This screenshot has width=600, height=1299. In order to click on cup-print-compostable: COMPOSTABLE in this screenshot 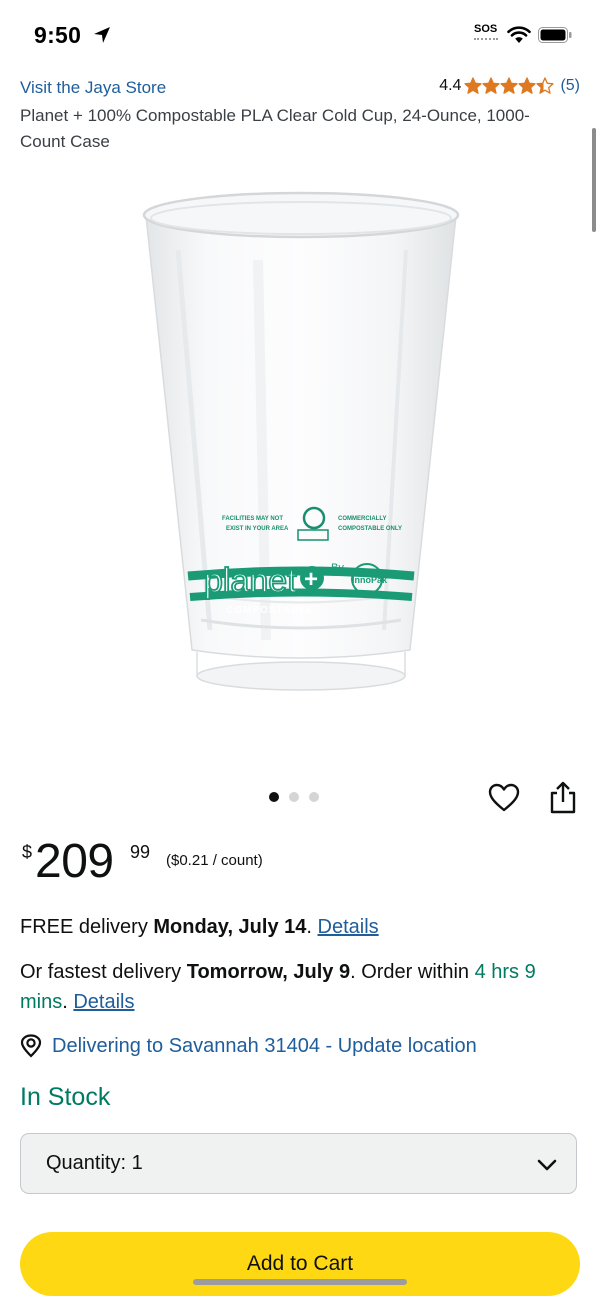, I will do `click(270, 610)`.